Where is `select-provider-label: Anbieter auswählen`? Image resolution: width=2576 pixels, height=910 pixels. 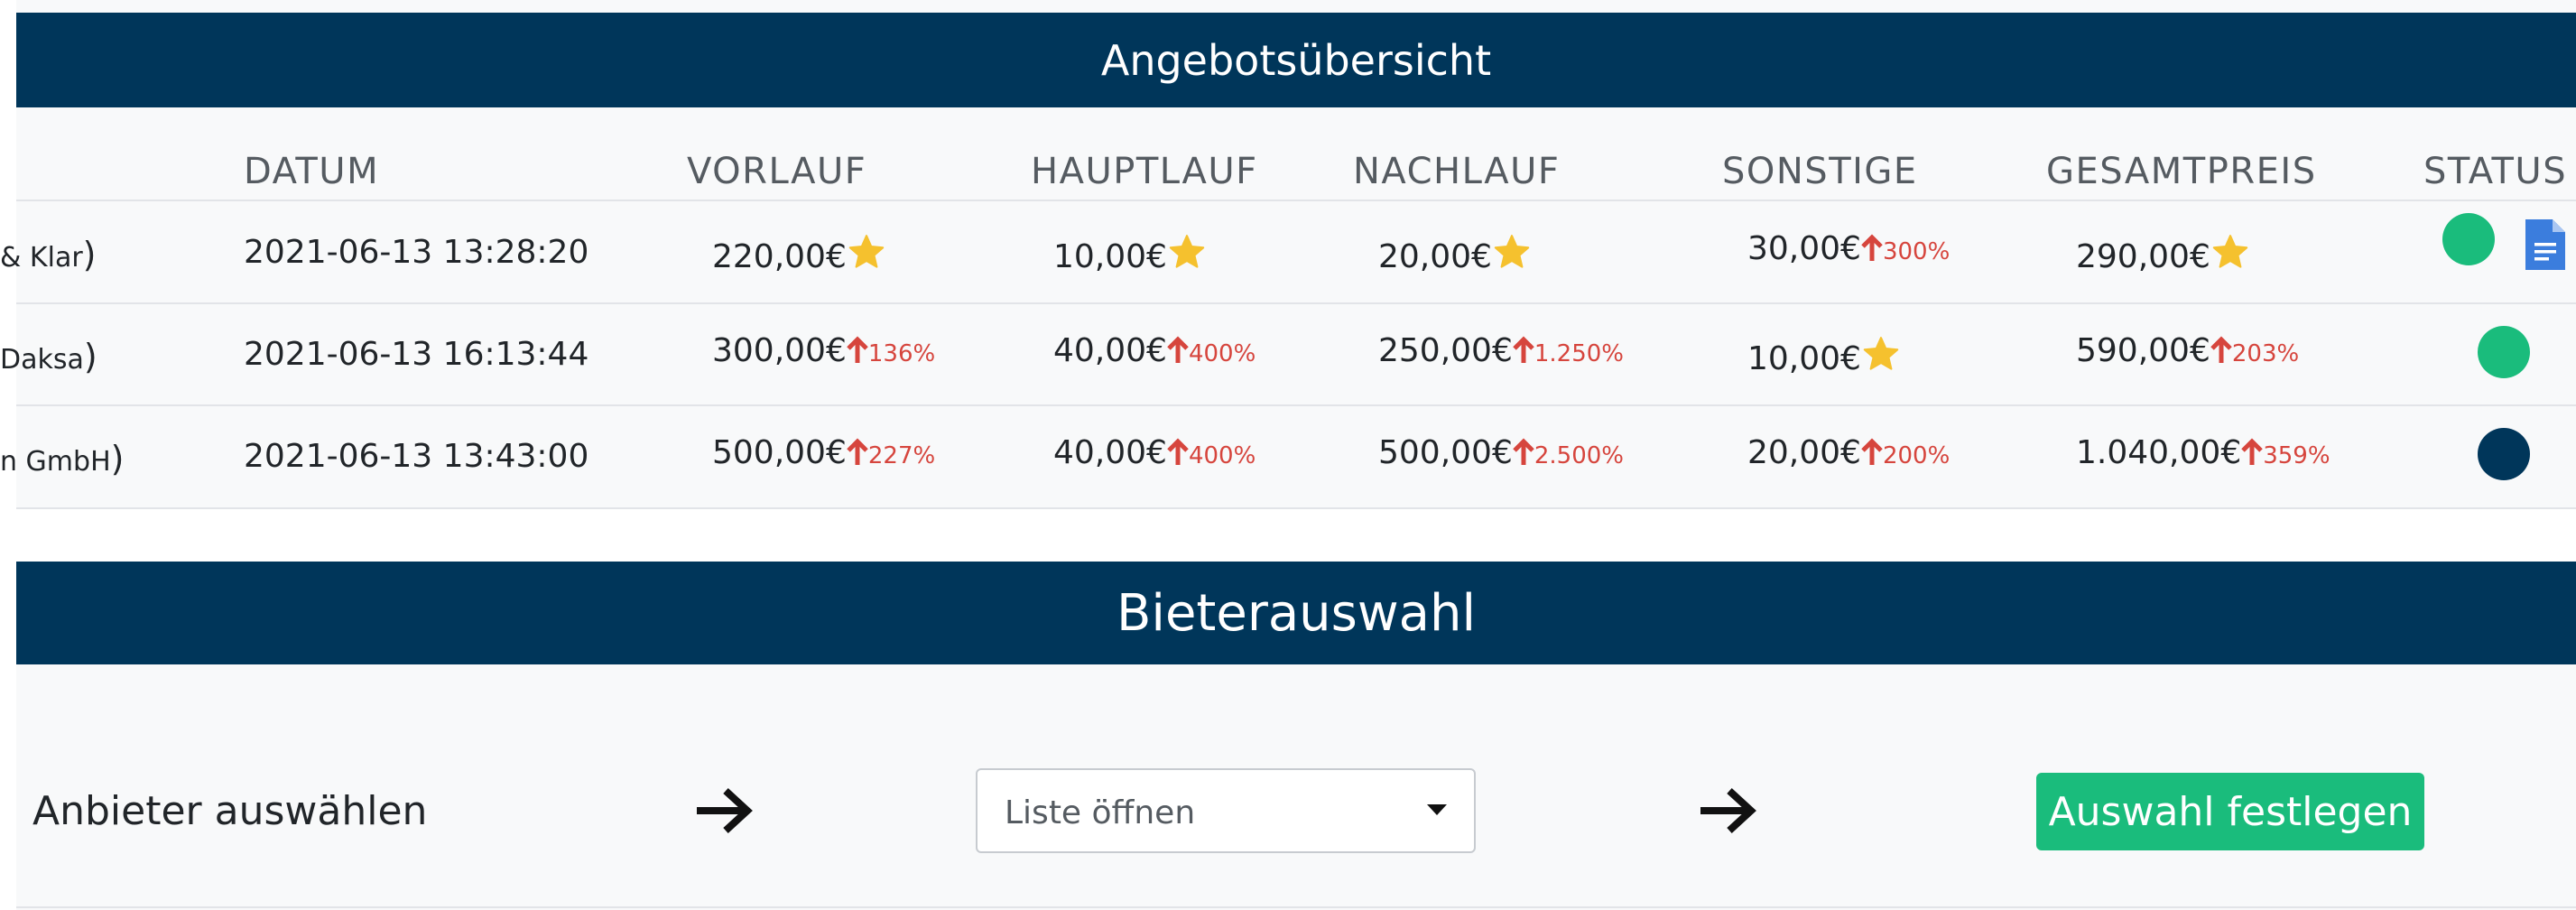 select-provider-label: Anbieter auswählen is located at coordinates (230, 811).